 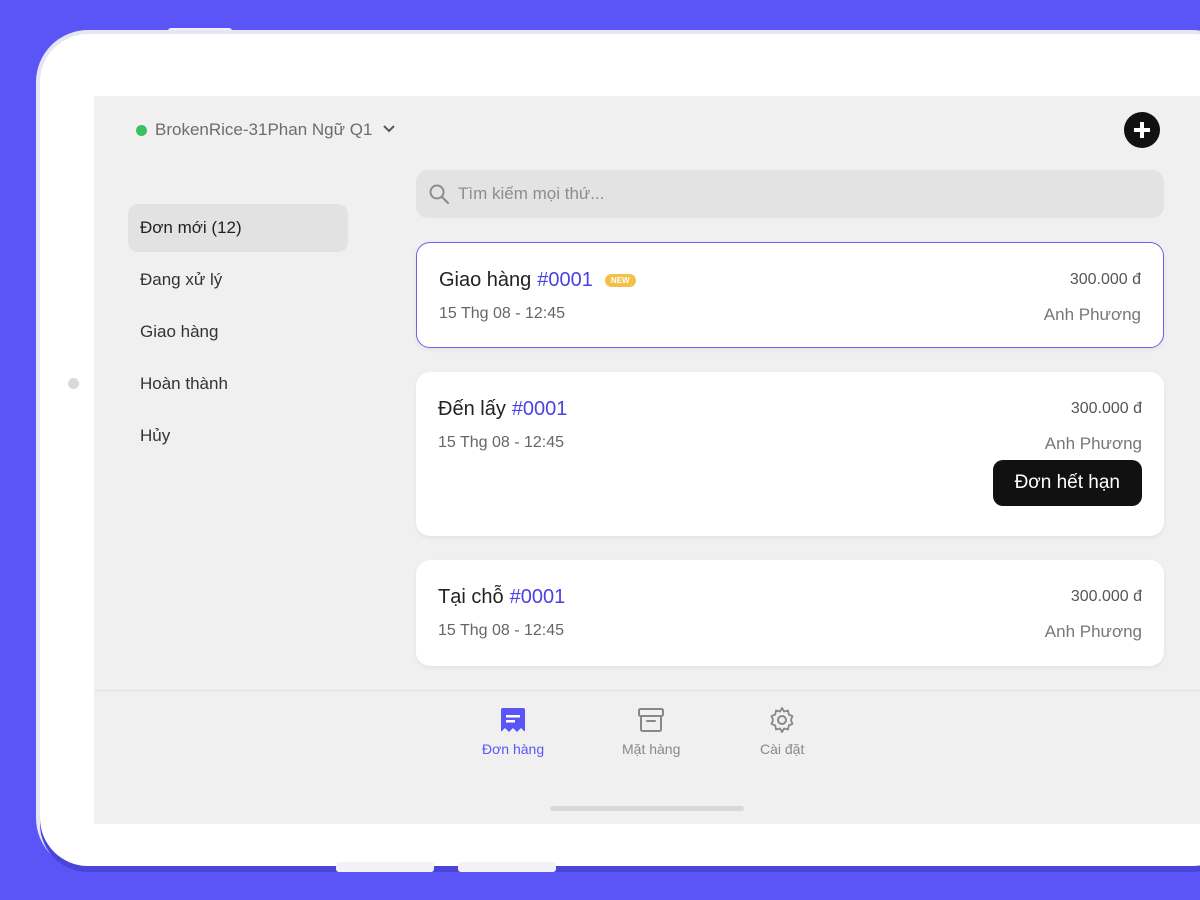 I want to click on chevron-down-icon, so click(x=389, y=130).